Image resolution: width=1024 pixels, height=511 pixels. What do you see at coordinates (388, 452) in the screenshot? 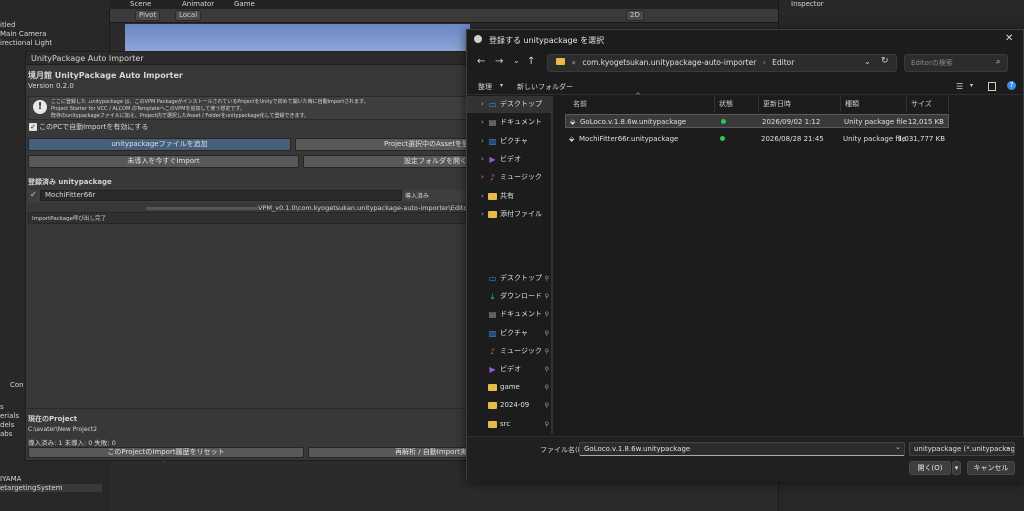
I see `rescan-button: 再解析 / 自動Import実行` at bounding box center [388, 452].